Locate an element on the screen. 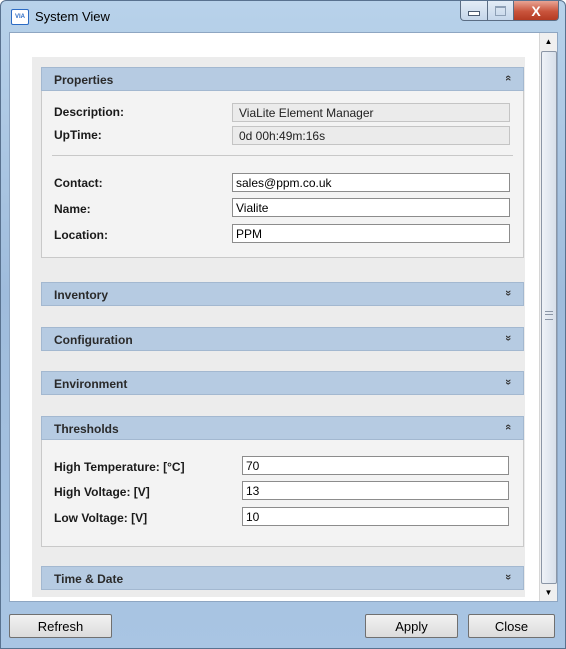 The image size is (566, 649). configuration-title: Configuration is located at coordinates (93, 340).